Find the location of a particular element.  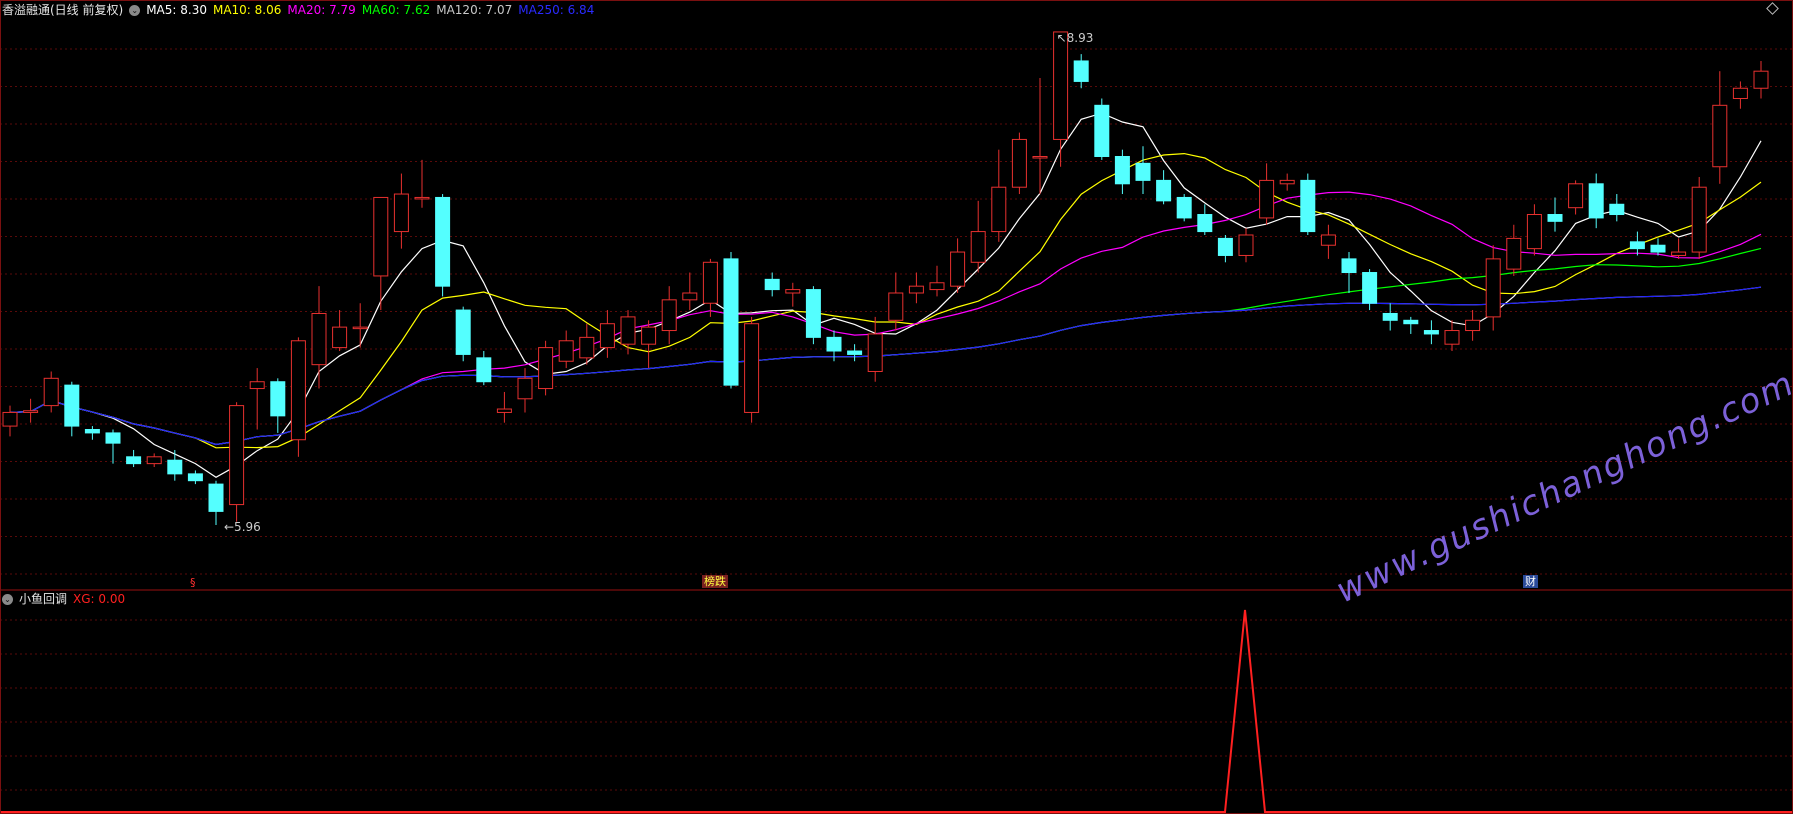

event-tag-mid: 榜跌 is located at coordinates (715, 581).